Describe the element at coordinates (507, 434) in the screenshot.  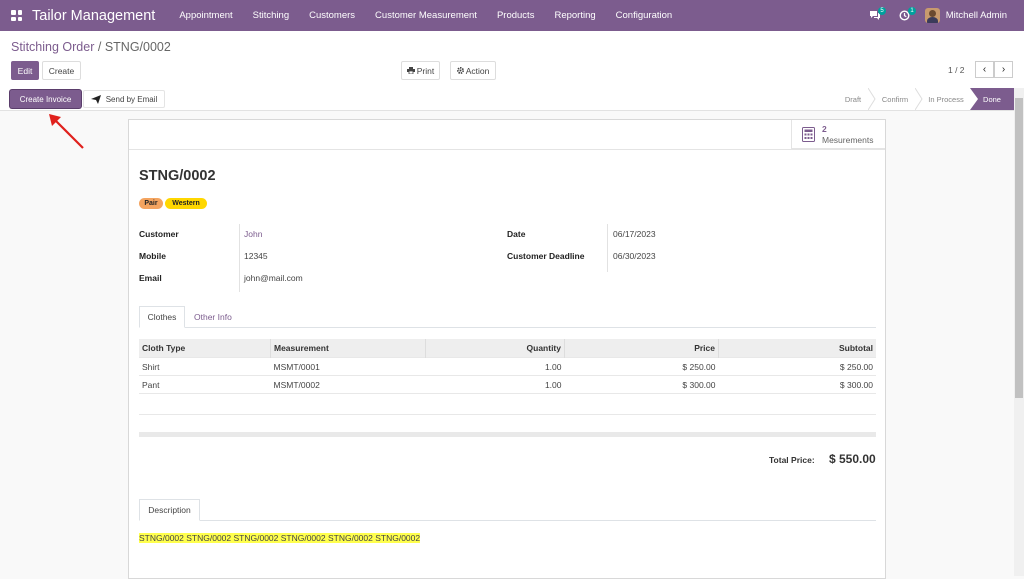
I see `table-footer-bar` at that location.